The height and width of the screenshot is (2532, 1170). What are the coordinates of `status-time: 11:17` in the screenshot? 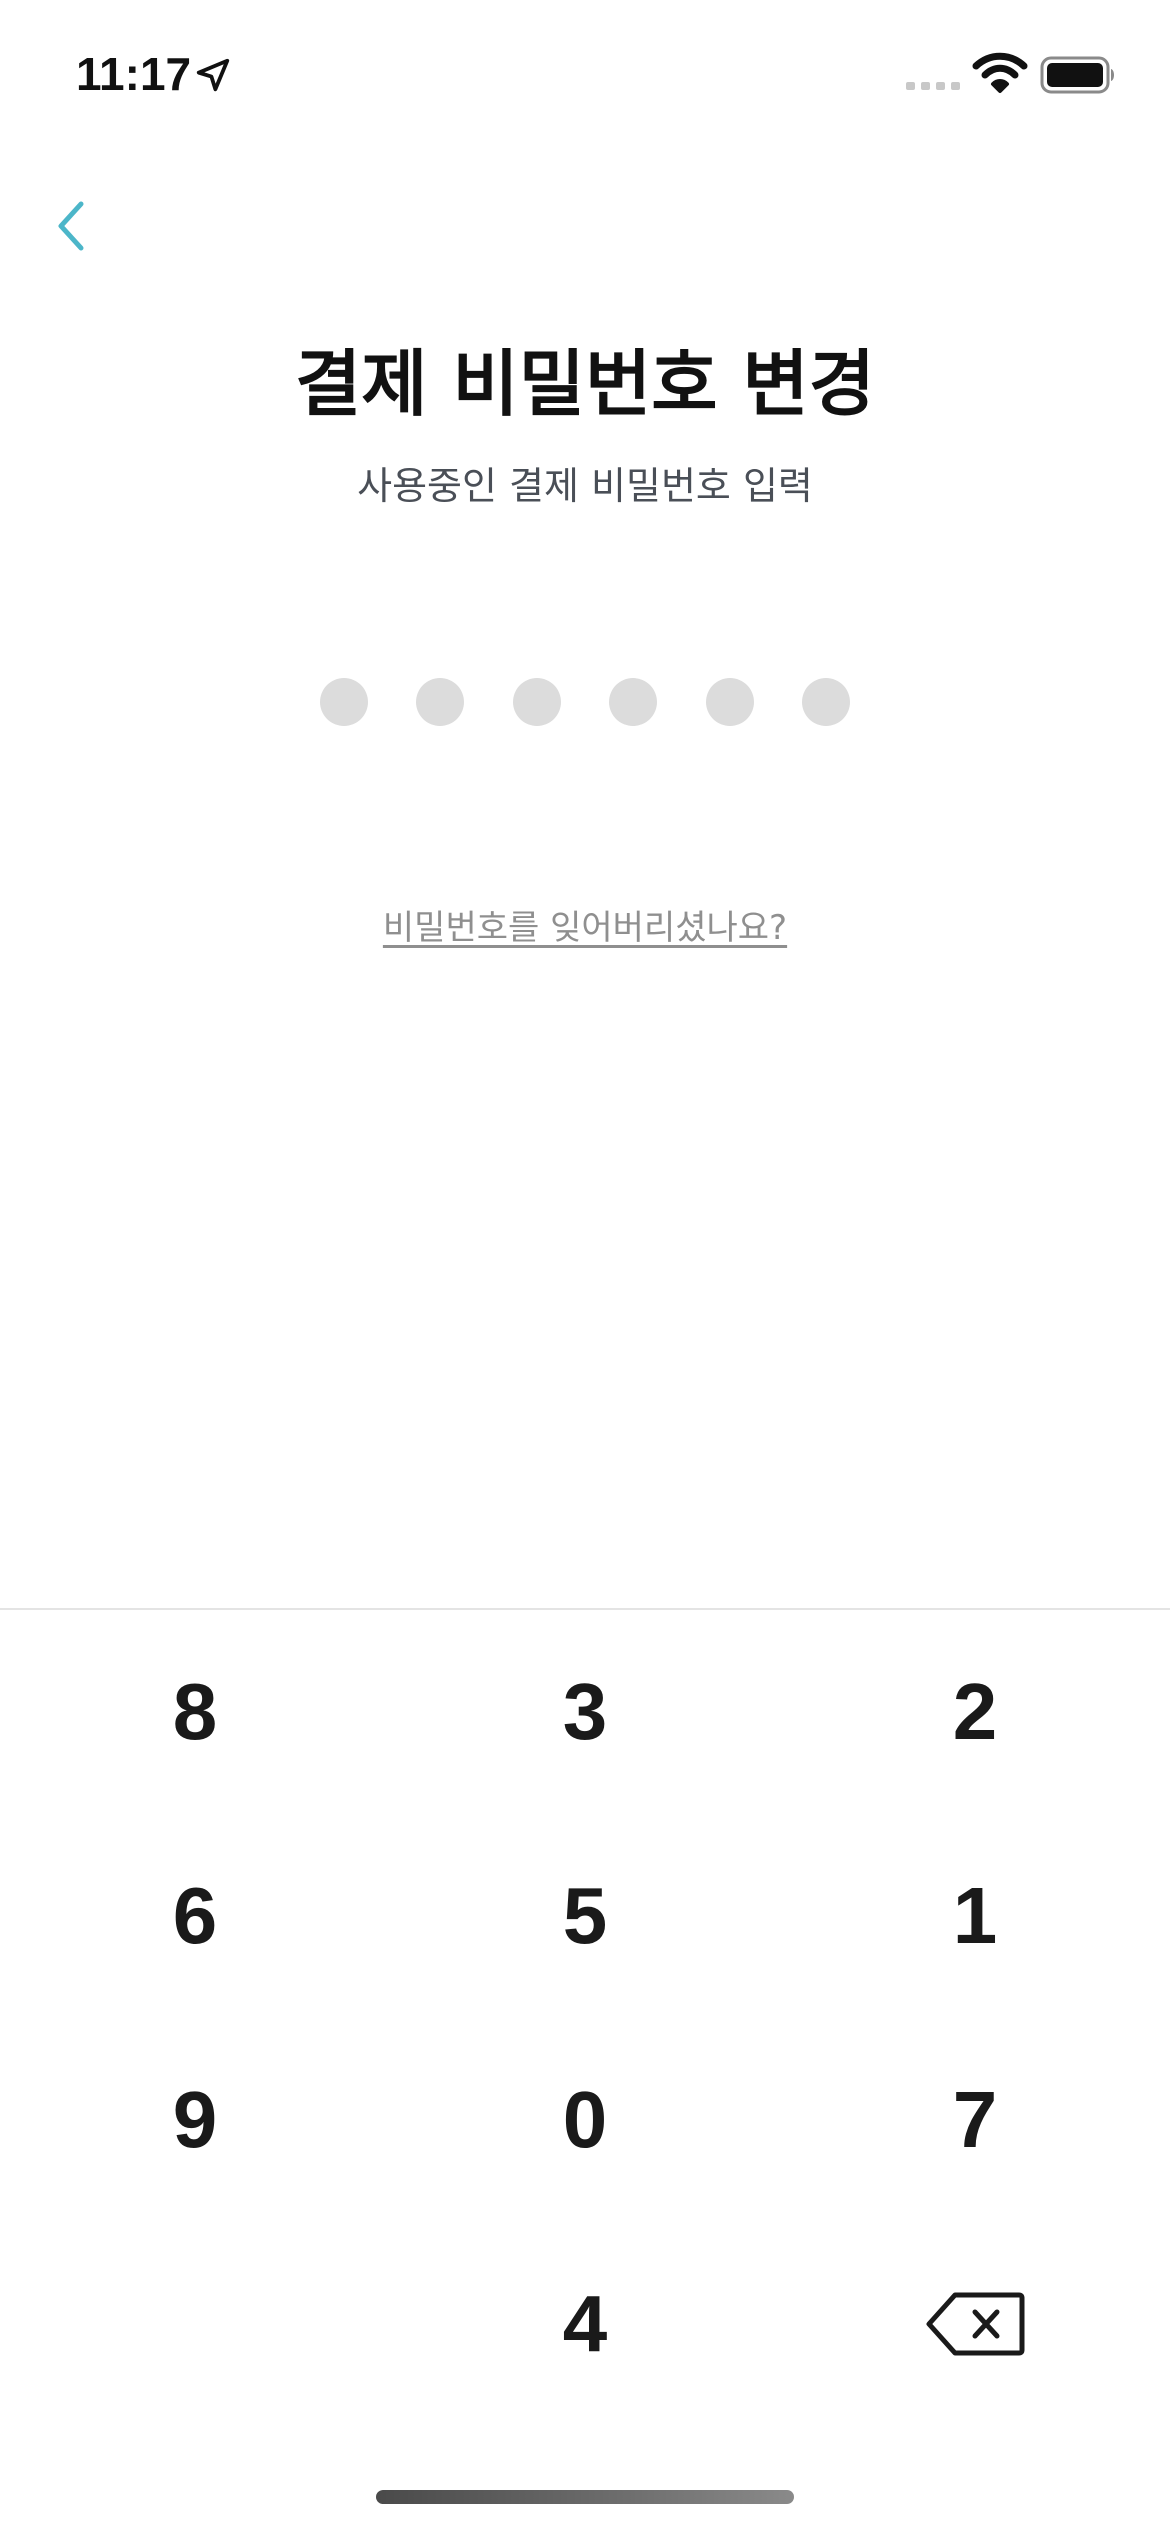 It's located at (134, 74).